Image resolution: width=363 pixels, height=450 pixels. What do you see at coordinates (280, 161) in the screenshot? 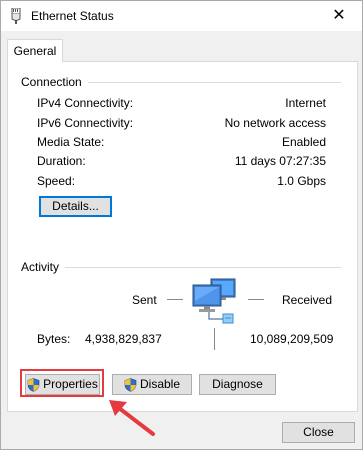
I see `duration-value: 11 days 07:27:35` at bounding box center [280, 161].